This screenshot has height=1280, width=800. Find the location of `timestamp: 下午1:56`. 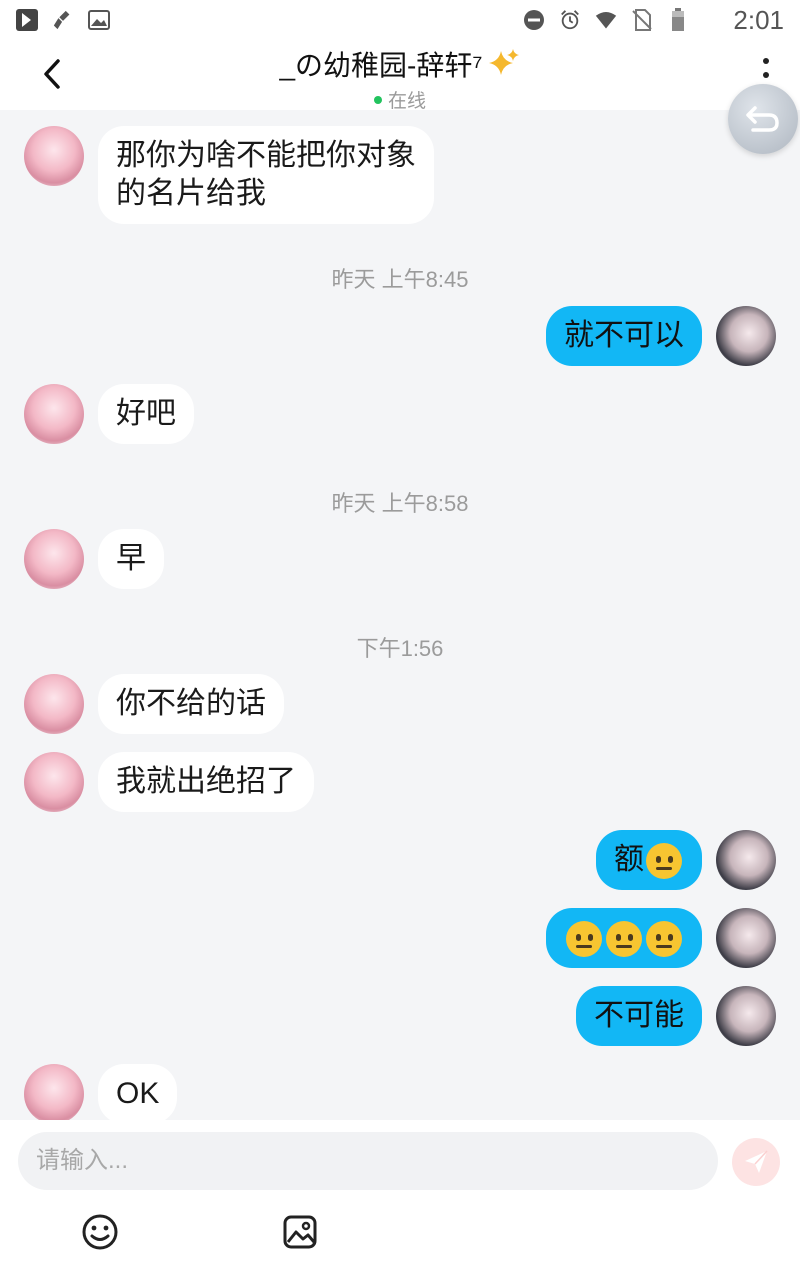

timestamp: 下午1:56 is located at coordinates (400, 648).